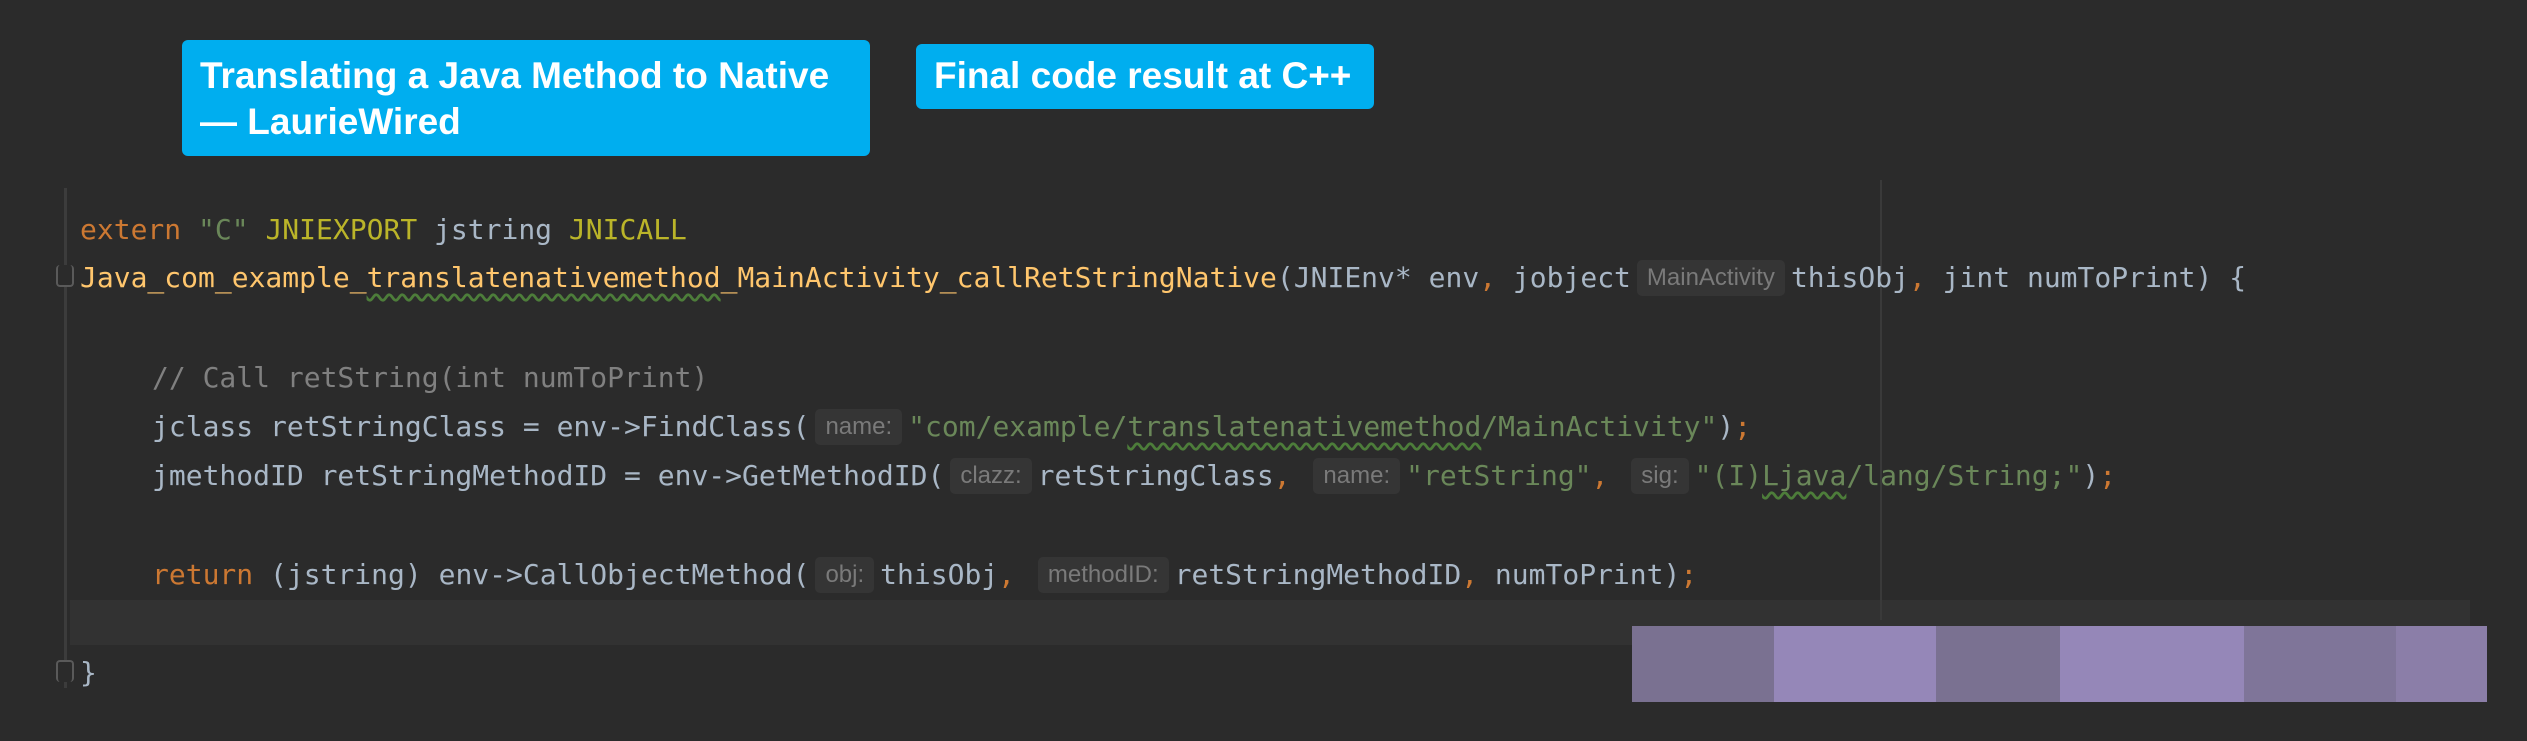  I want to click on keyword-extern: extern, so click(131, 229).